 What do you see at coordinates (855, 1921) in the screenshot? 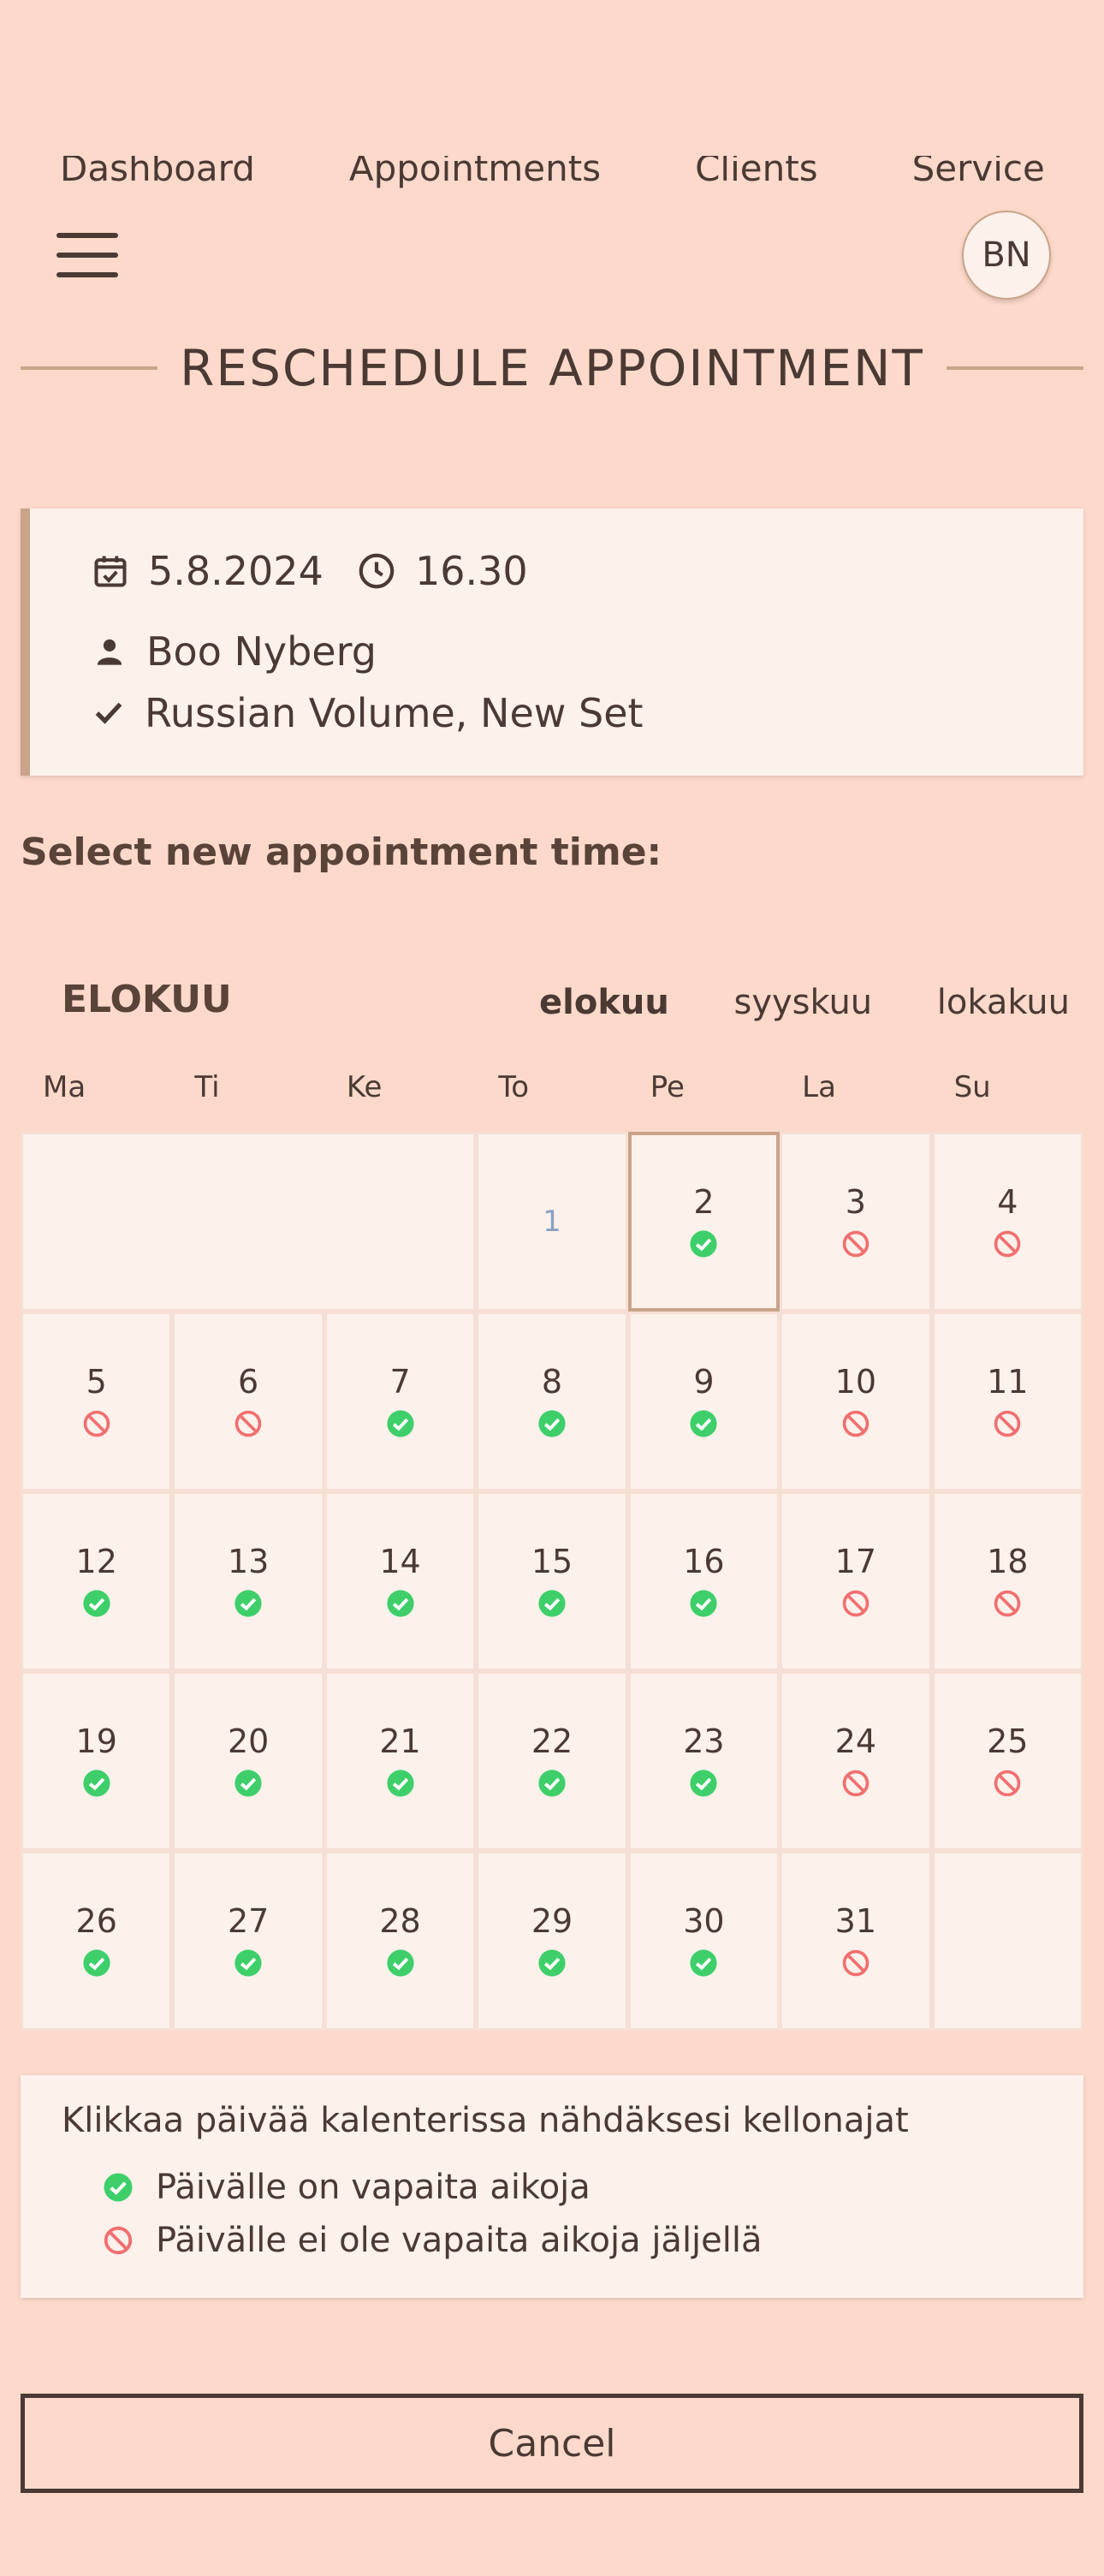
I see `day-number: 31` at bounding box center [855, 1921].